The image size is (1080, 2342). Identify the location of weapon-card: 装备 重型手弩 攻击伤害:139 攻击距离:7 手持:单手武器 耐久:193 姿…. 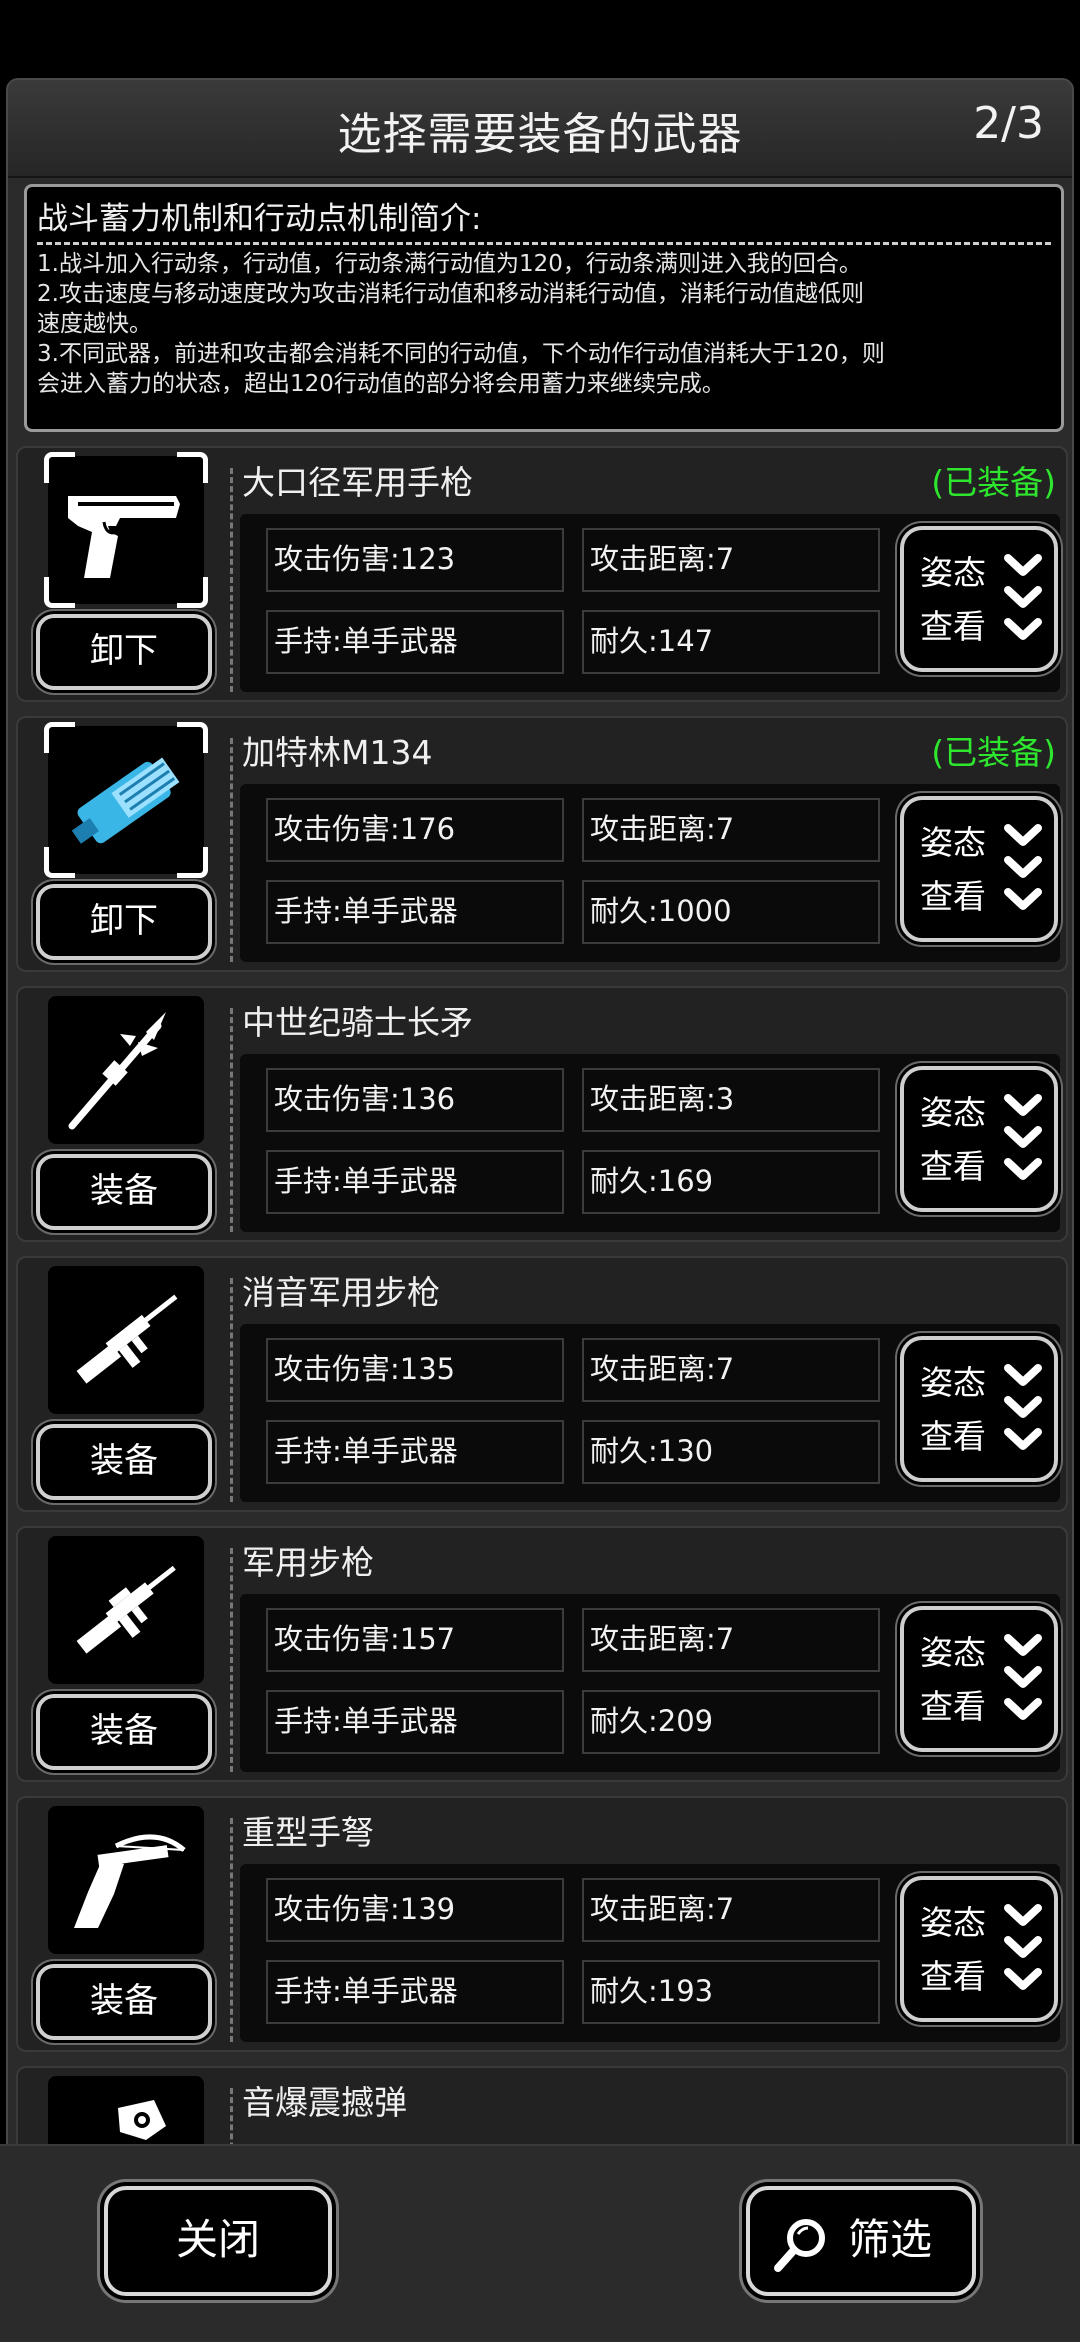
(542, 1924).